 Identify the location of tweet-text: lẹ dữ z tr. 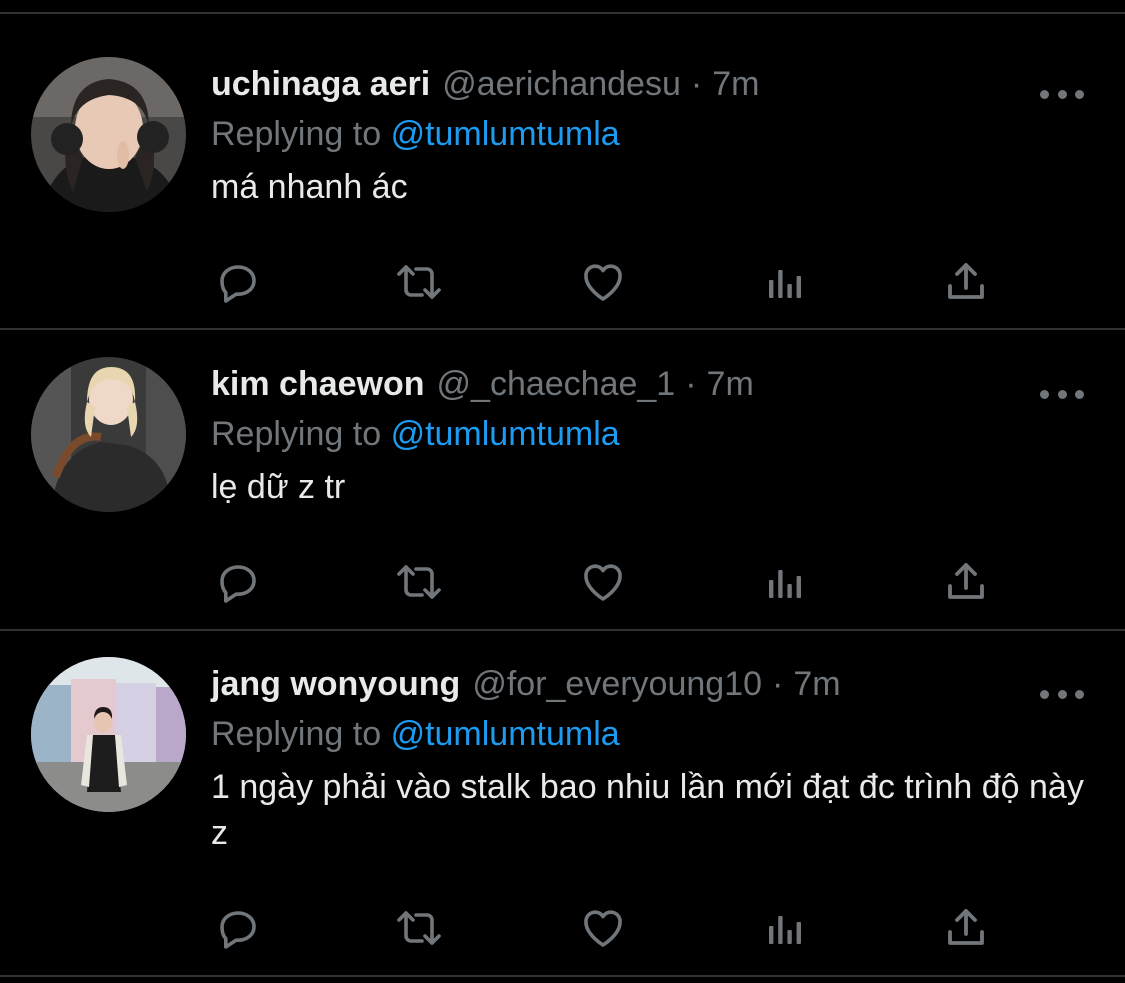
(278, 487).